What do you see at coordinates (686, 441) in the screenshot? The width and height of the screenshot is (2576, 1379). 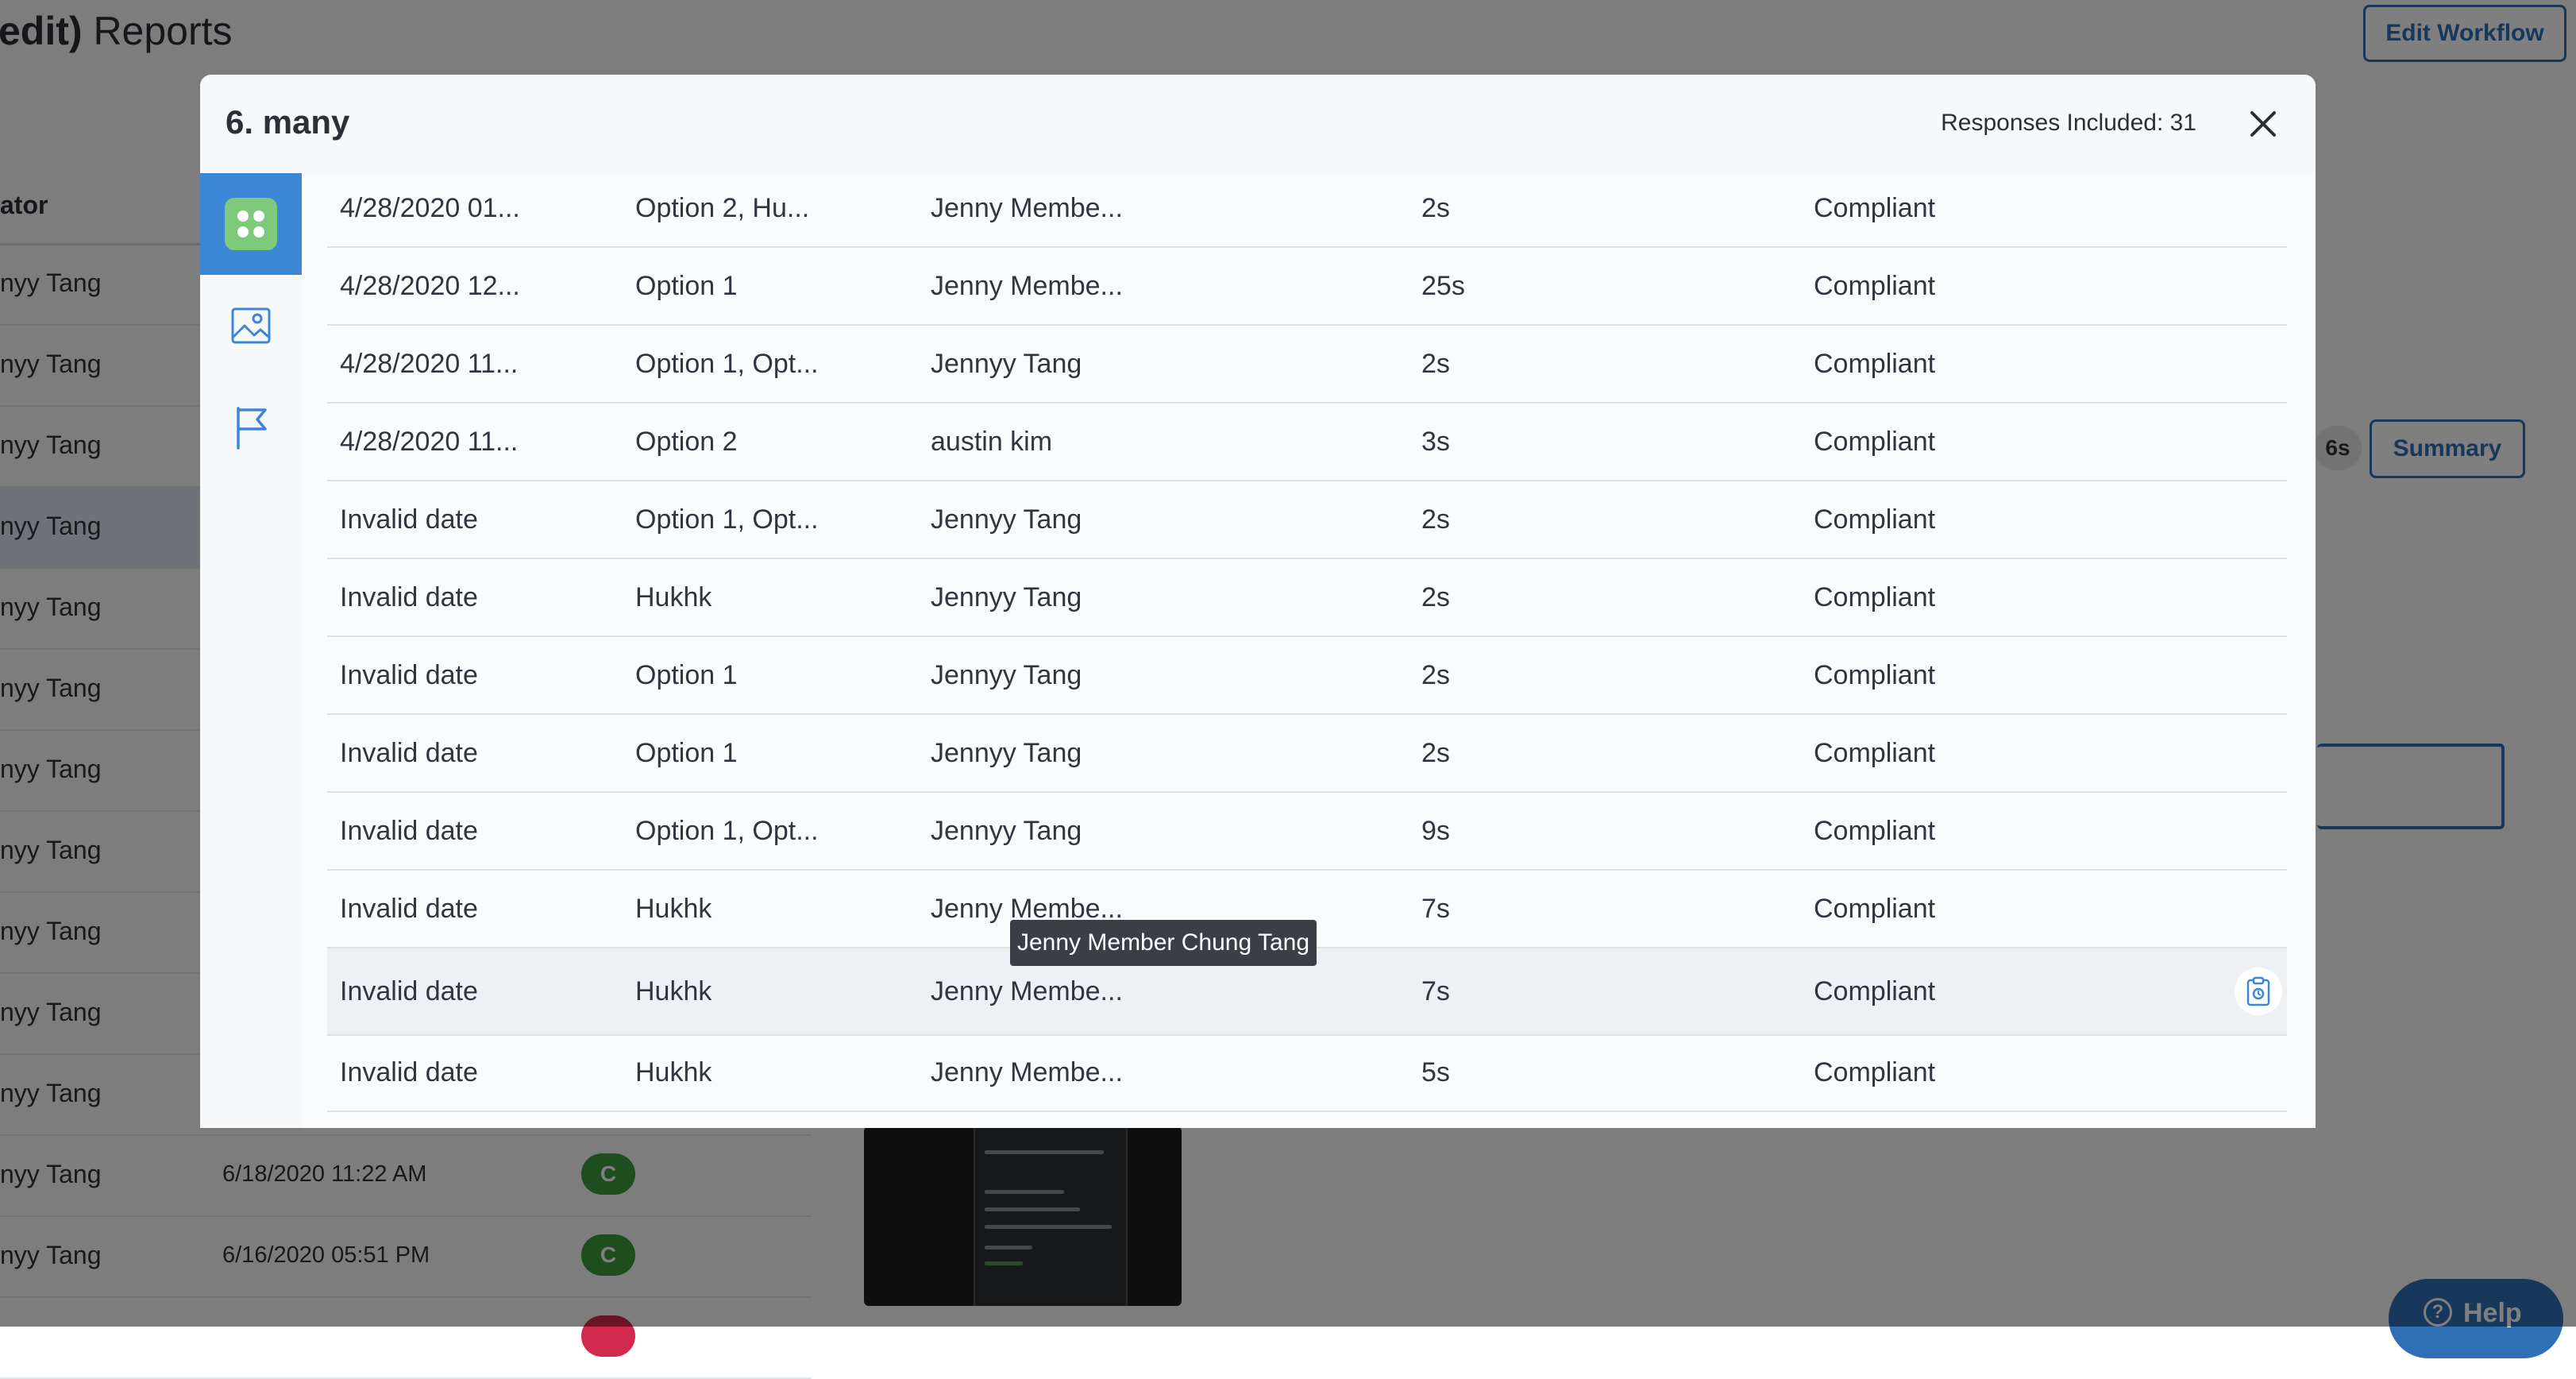 I see `option-cell: Option 2` at bounding box center [686, 441].